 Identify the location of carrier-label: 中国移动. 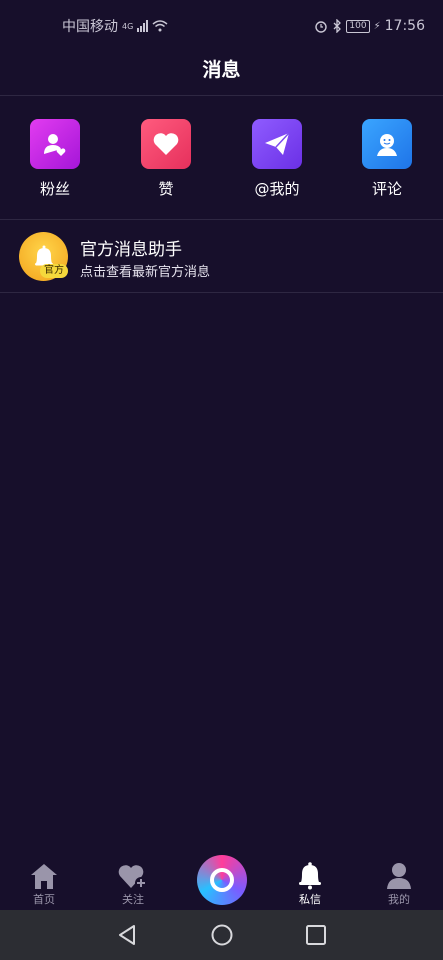
(90, 27).